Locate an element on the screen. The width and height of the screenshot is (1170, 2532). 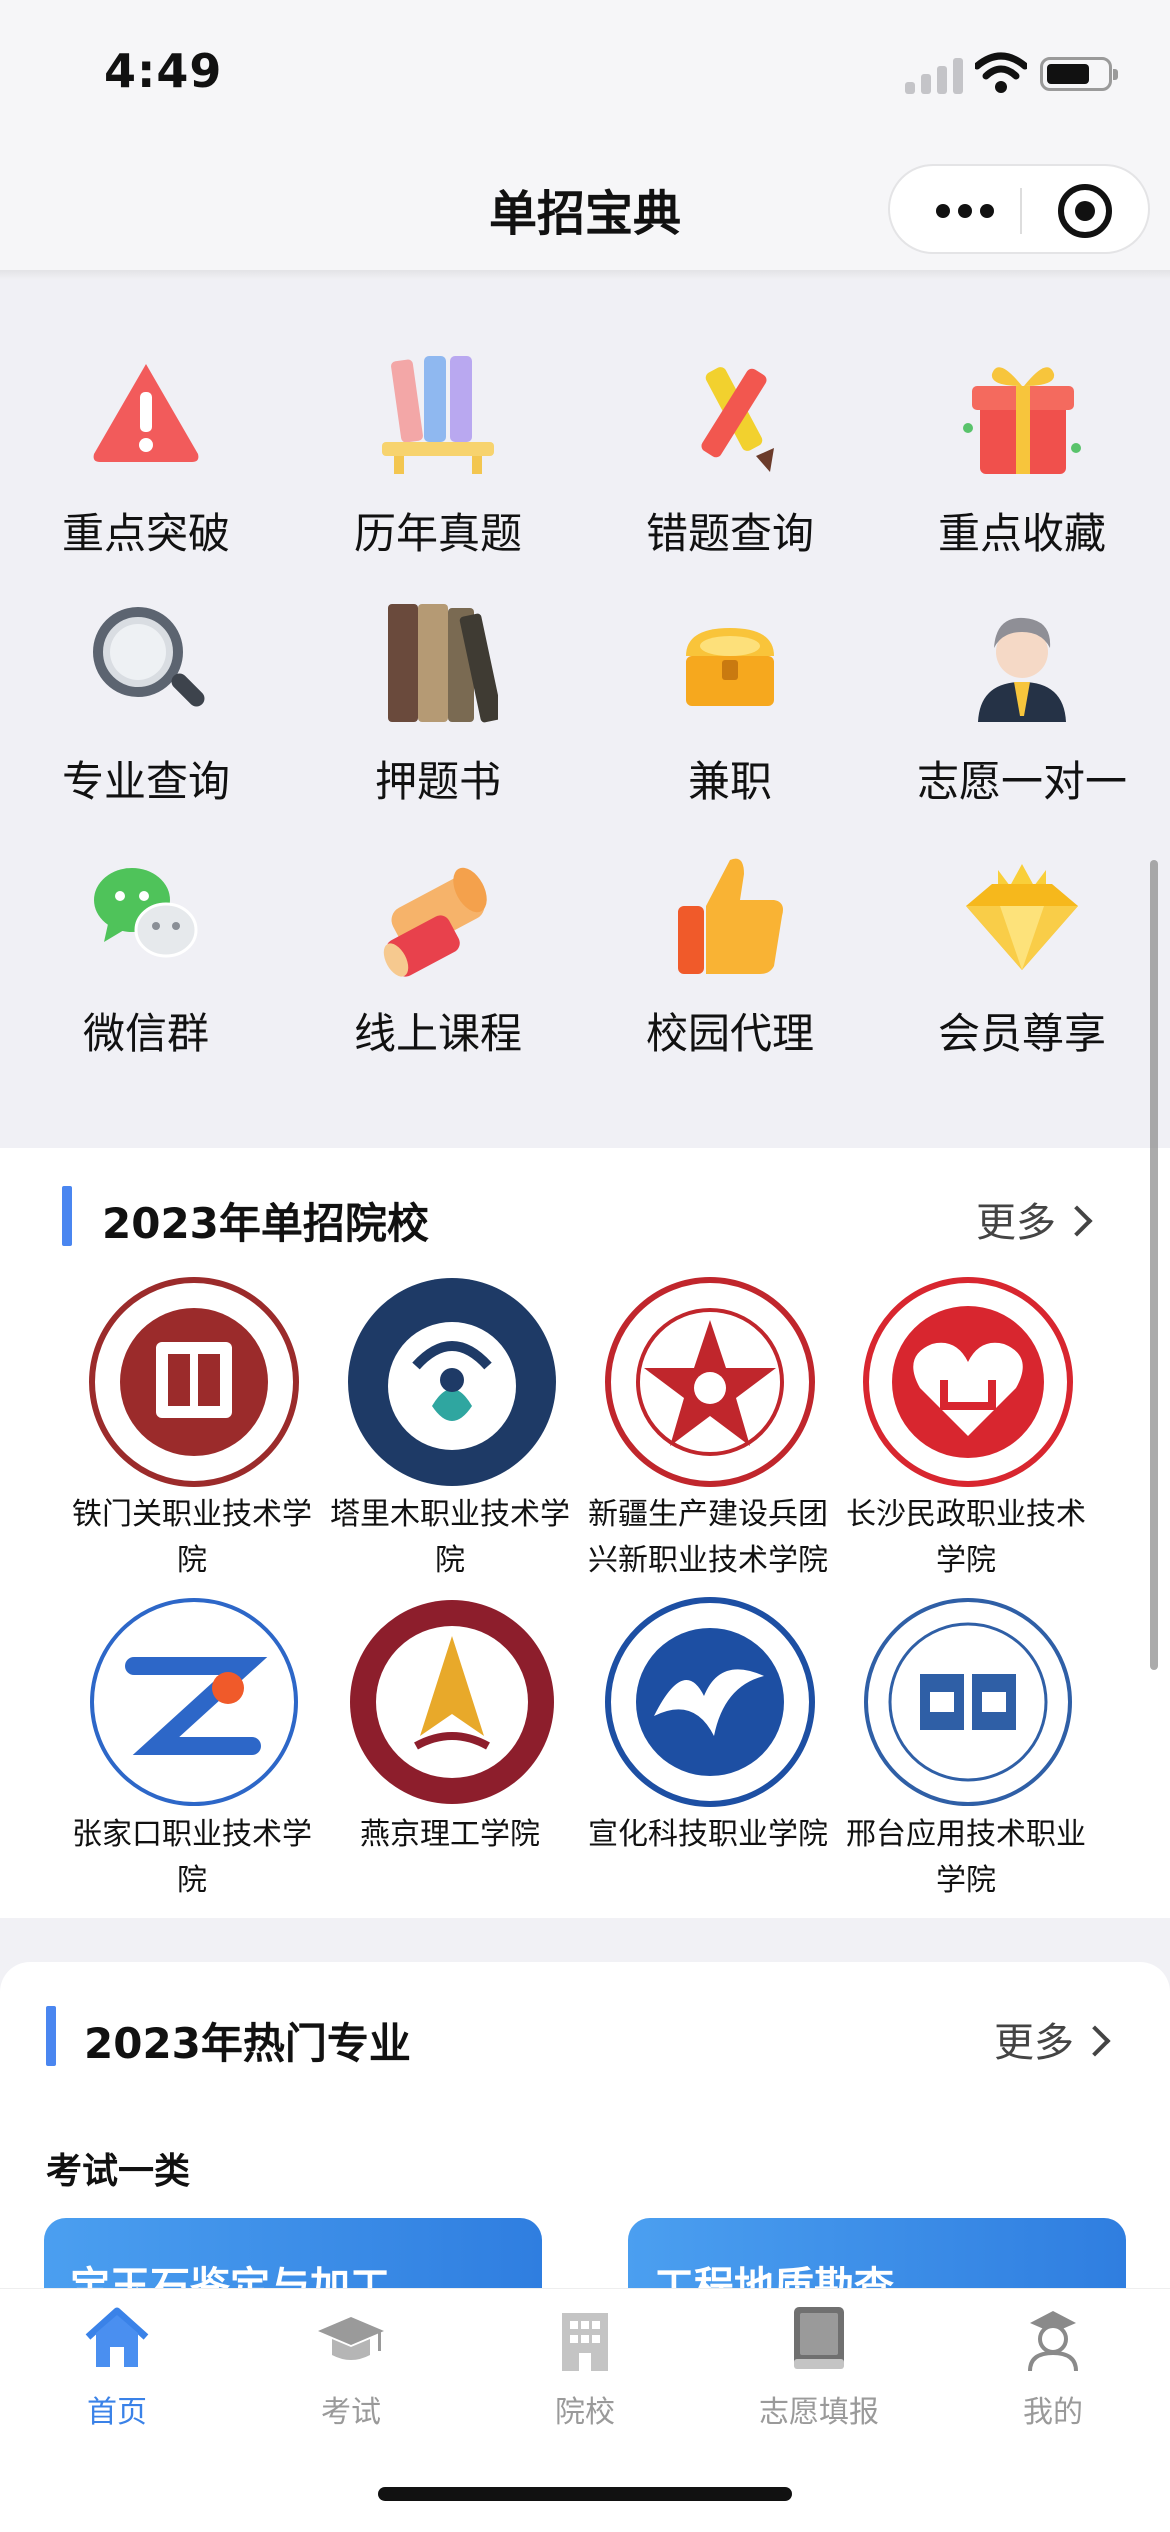
user-icon is located at coordinates (1053, 2341).